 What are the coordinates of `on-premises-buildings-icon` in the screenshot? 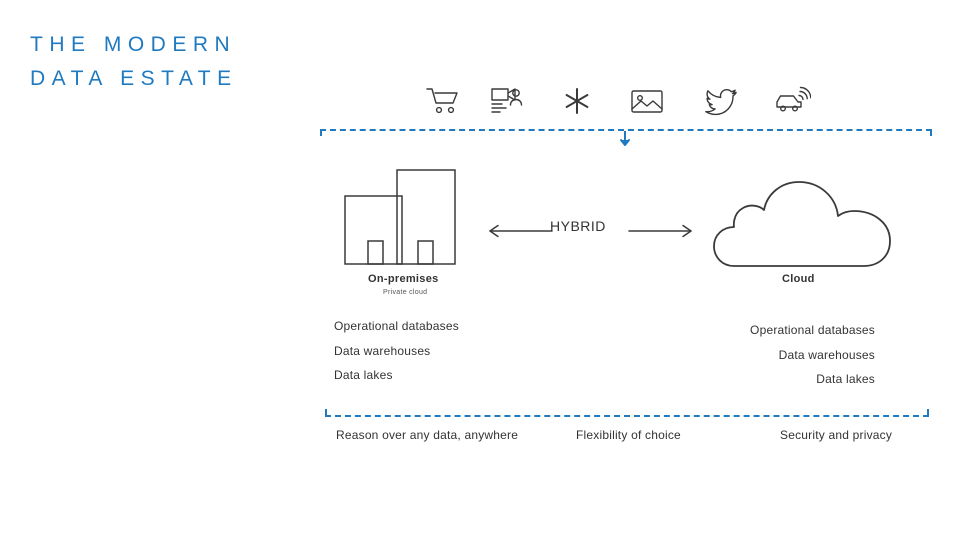 It's located at (405, 217).